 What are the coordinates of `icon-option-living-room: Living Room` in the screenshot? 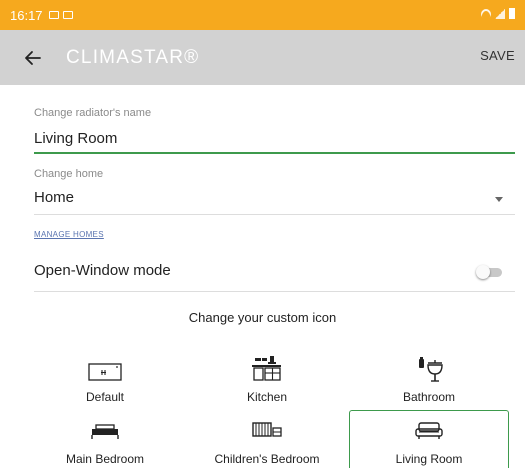 It's located at (429, 439).